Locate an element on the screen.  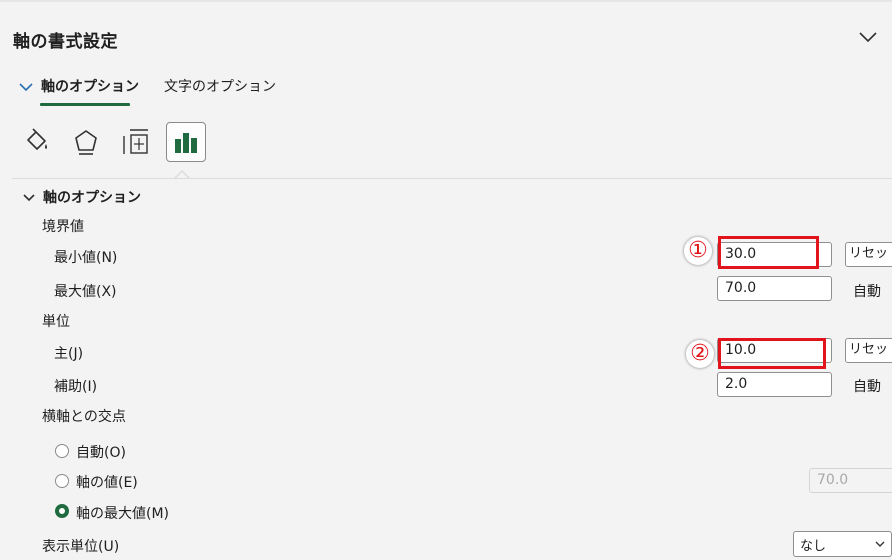
minor-unit-auto-label: 自動 is located at coordinates (867, 387).